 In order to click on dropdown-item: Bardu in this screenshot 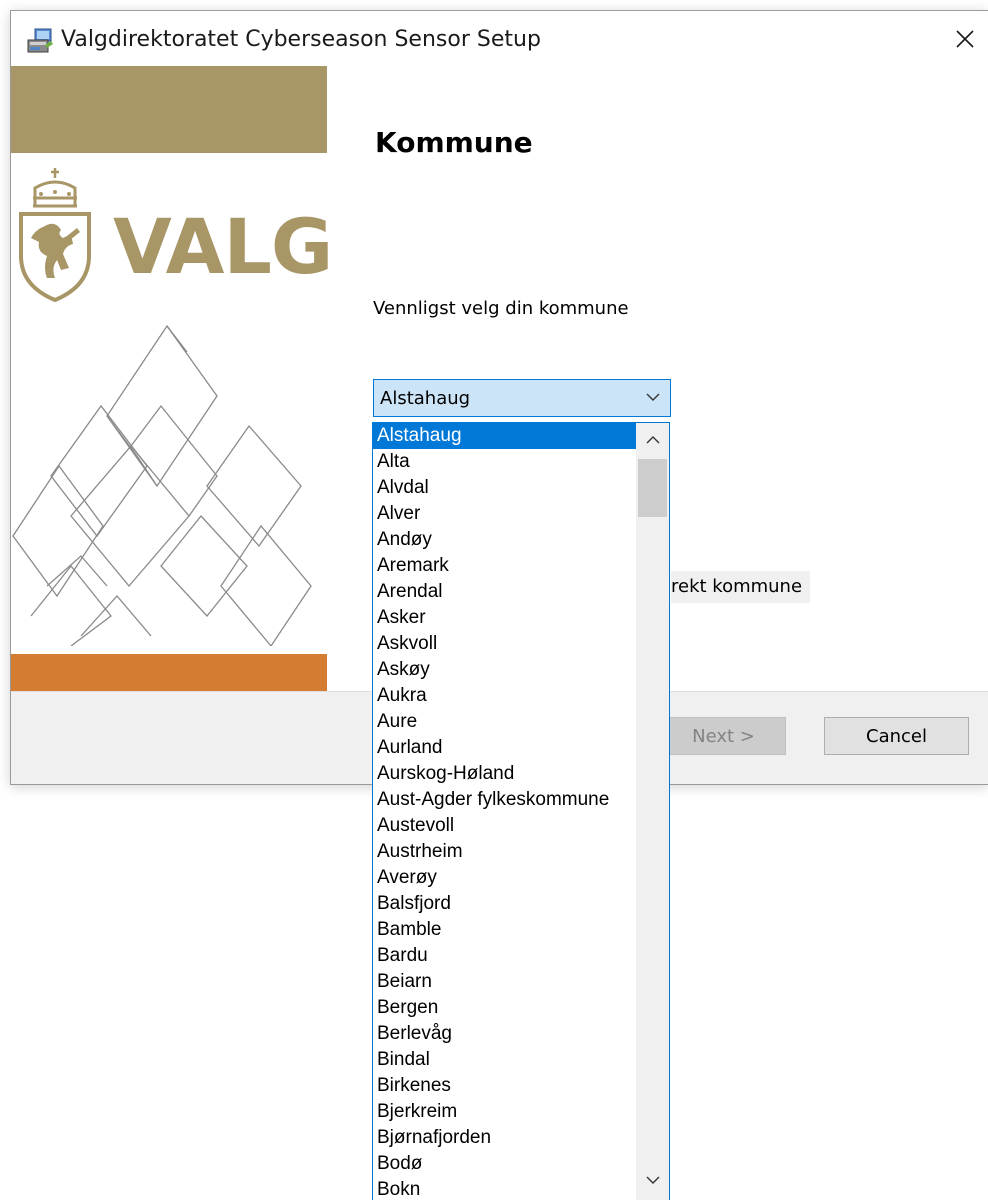, I will do `click(504, 956)`.